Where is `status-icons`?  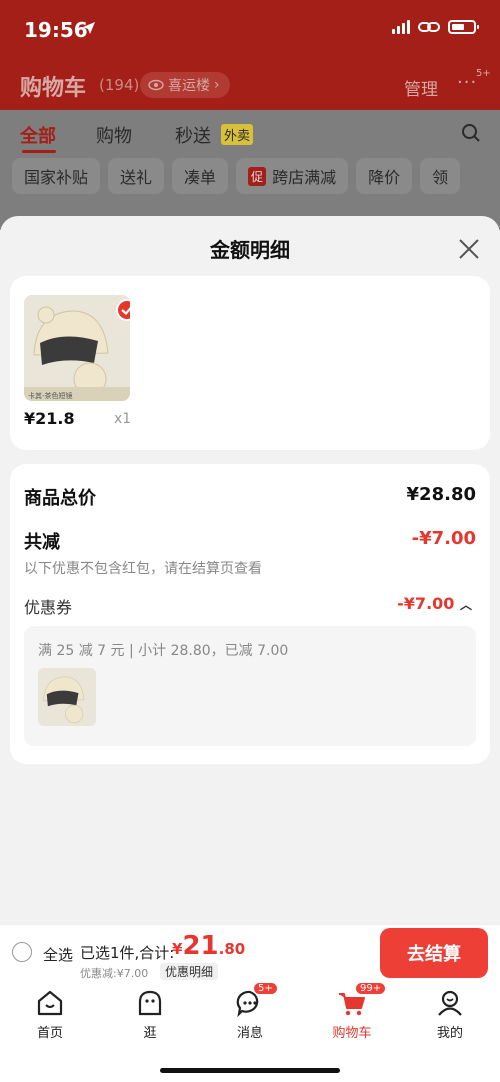
status-icons is located at coordinates (435, 27).